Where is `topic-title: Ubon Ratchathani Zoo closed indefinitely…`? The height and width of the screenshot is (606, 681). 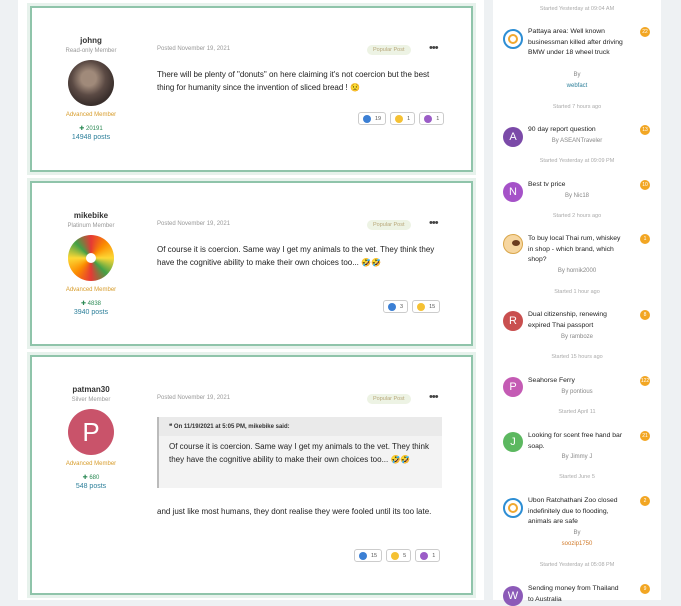
topic-title: Ubon Ratchathani Zoo closed indefinitely… is located at coordinates (577, 512).